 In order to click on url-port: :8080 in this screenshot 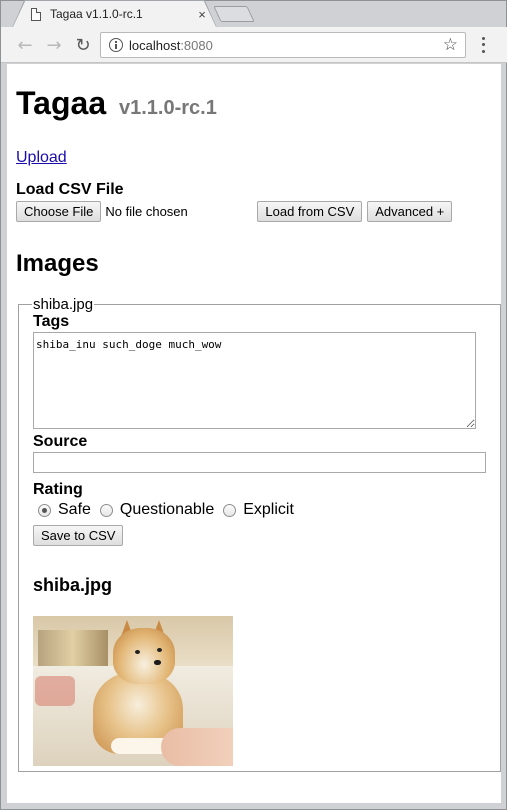, I will do `click(196, 45)`.